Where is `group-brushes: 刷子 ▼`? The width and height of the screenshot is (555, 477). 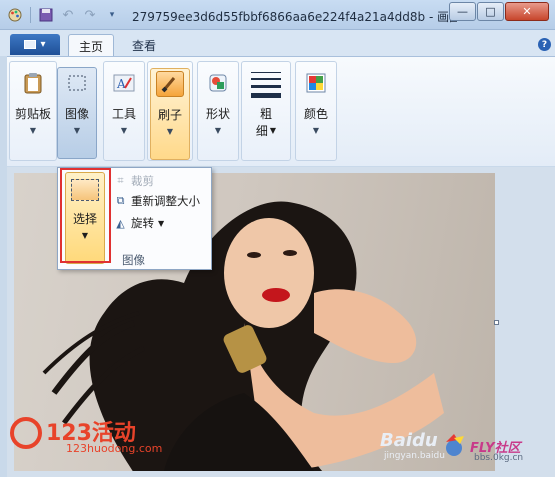
group-brushes: 刷子 ▼ is located at coordinates (170, 111).